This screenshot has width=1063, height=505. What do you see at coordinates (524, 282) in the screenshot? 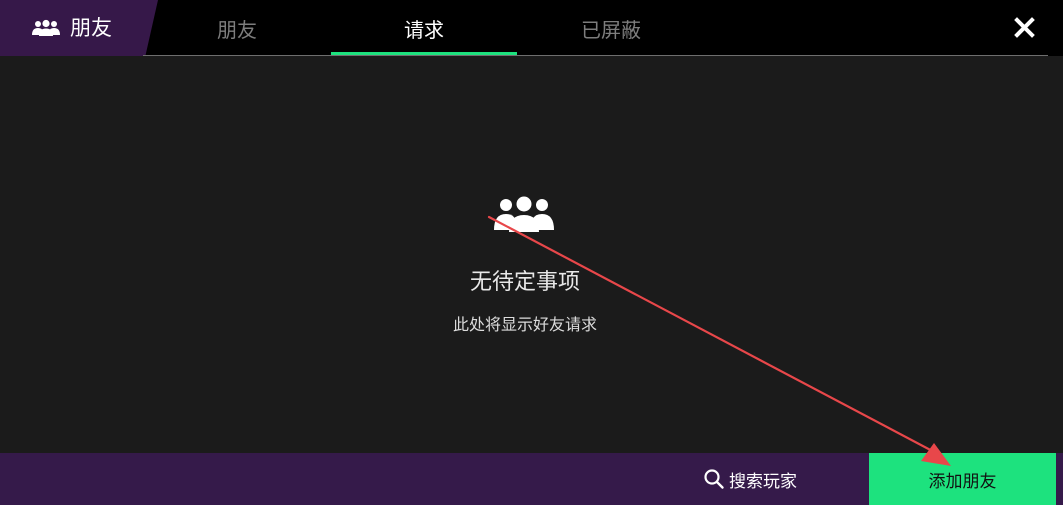
I see `empty-state-title: 无待定事项` at bounding box center [524, 282].